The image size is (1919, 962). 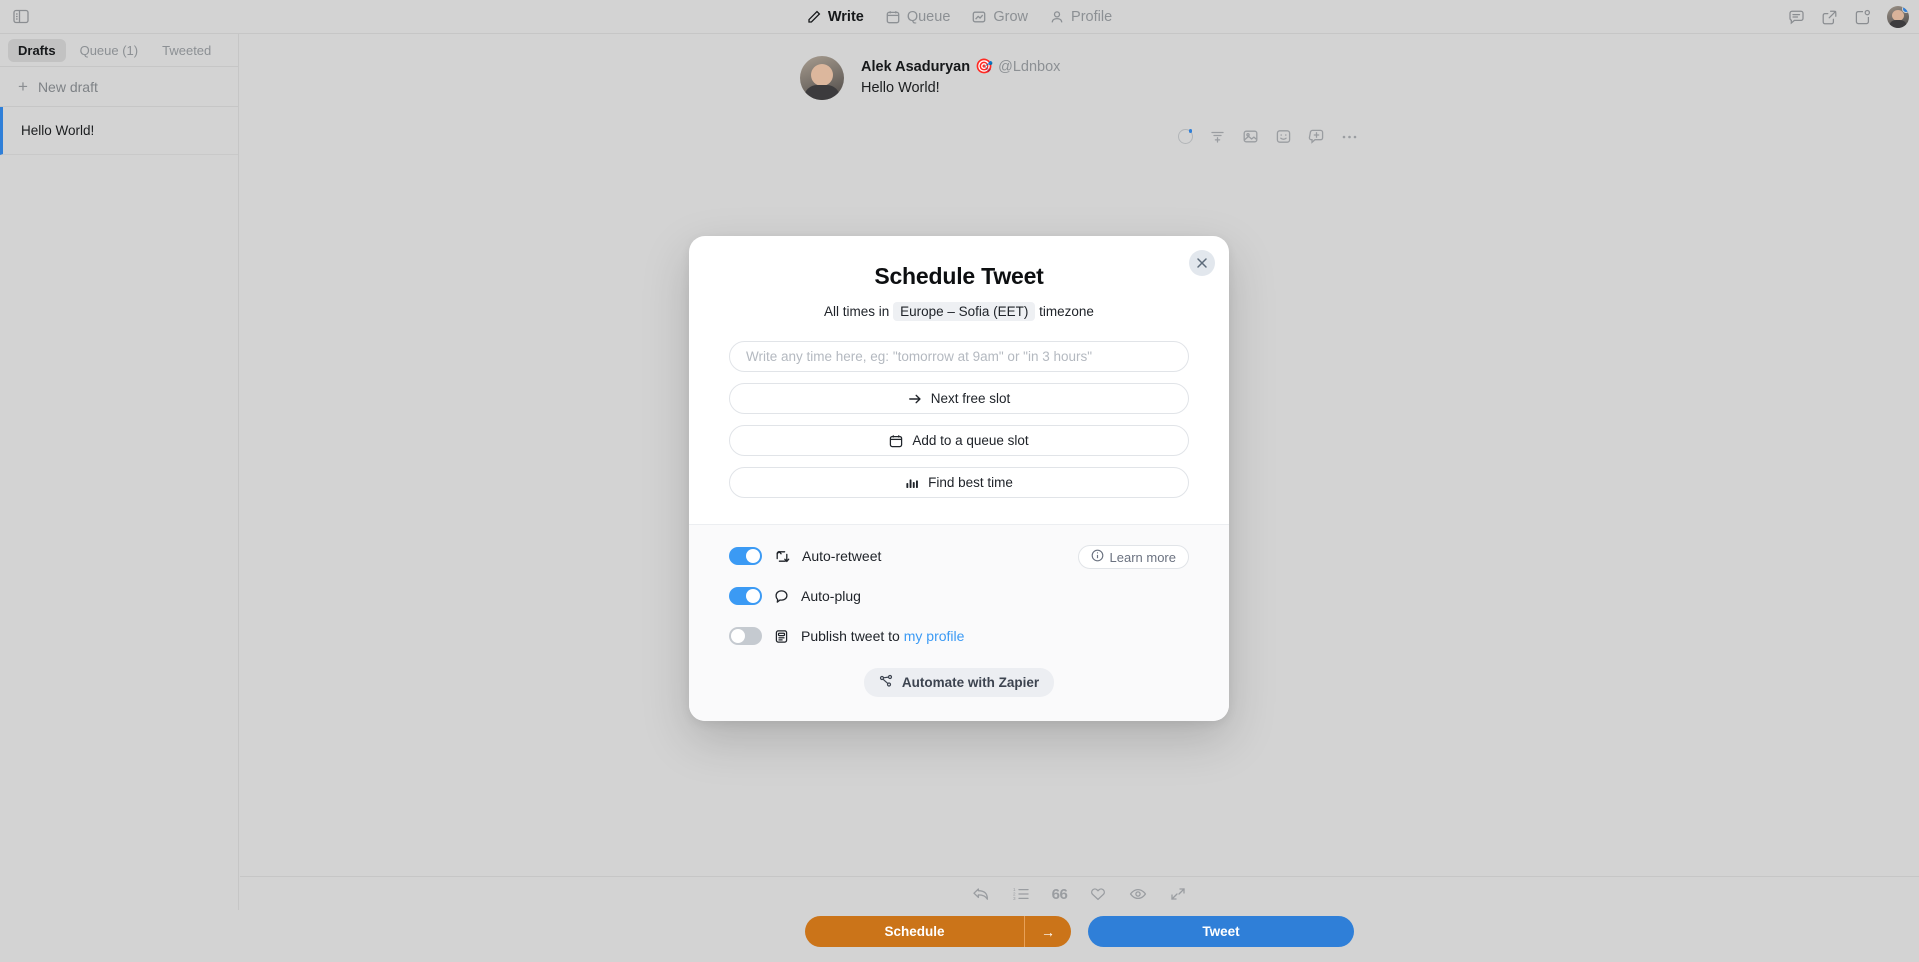 What do you see at coordinates (1066, 311) in the screenshot?
I see `timezone-suffix: timezone` at bounding box center [1066, 311].